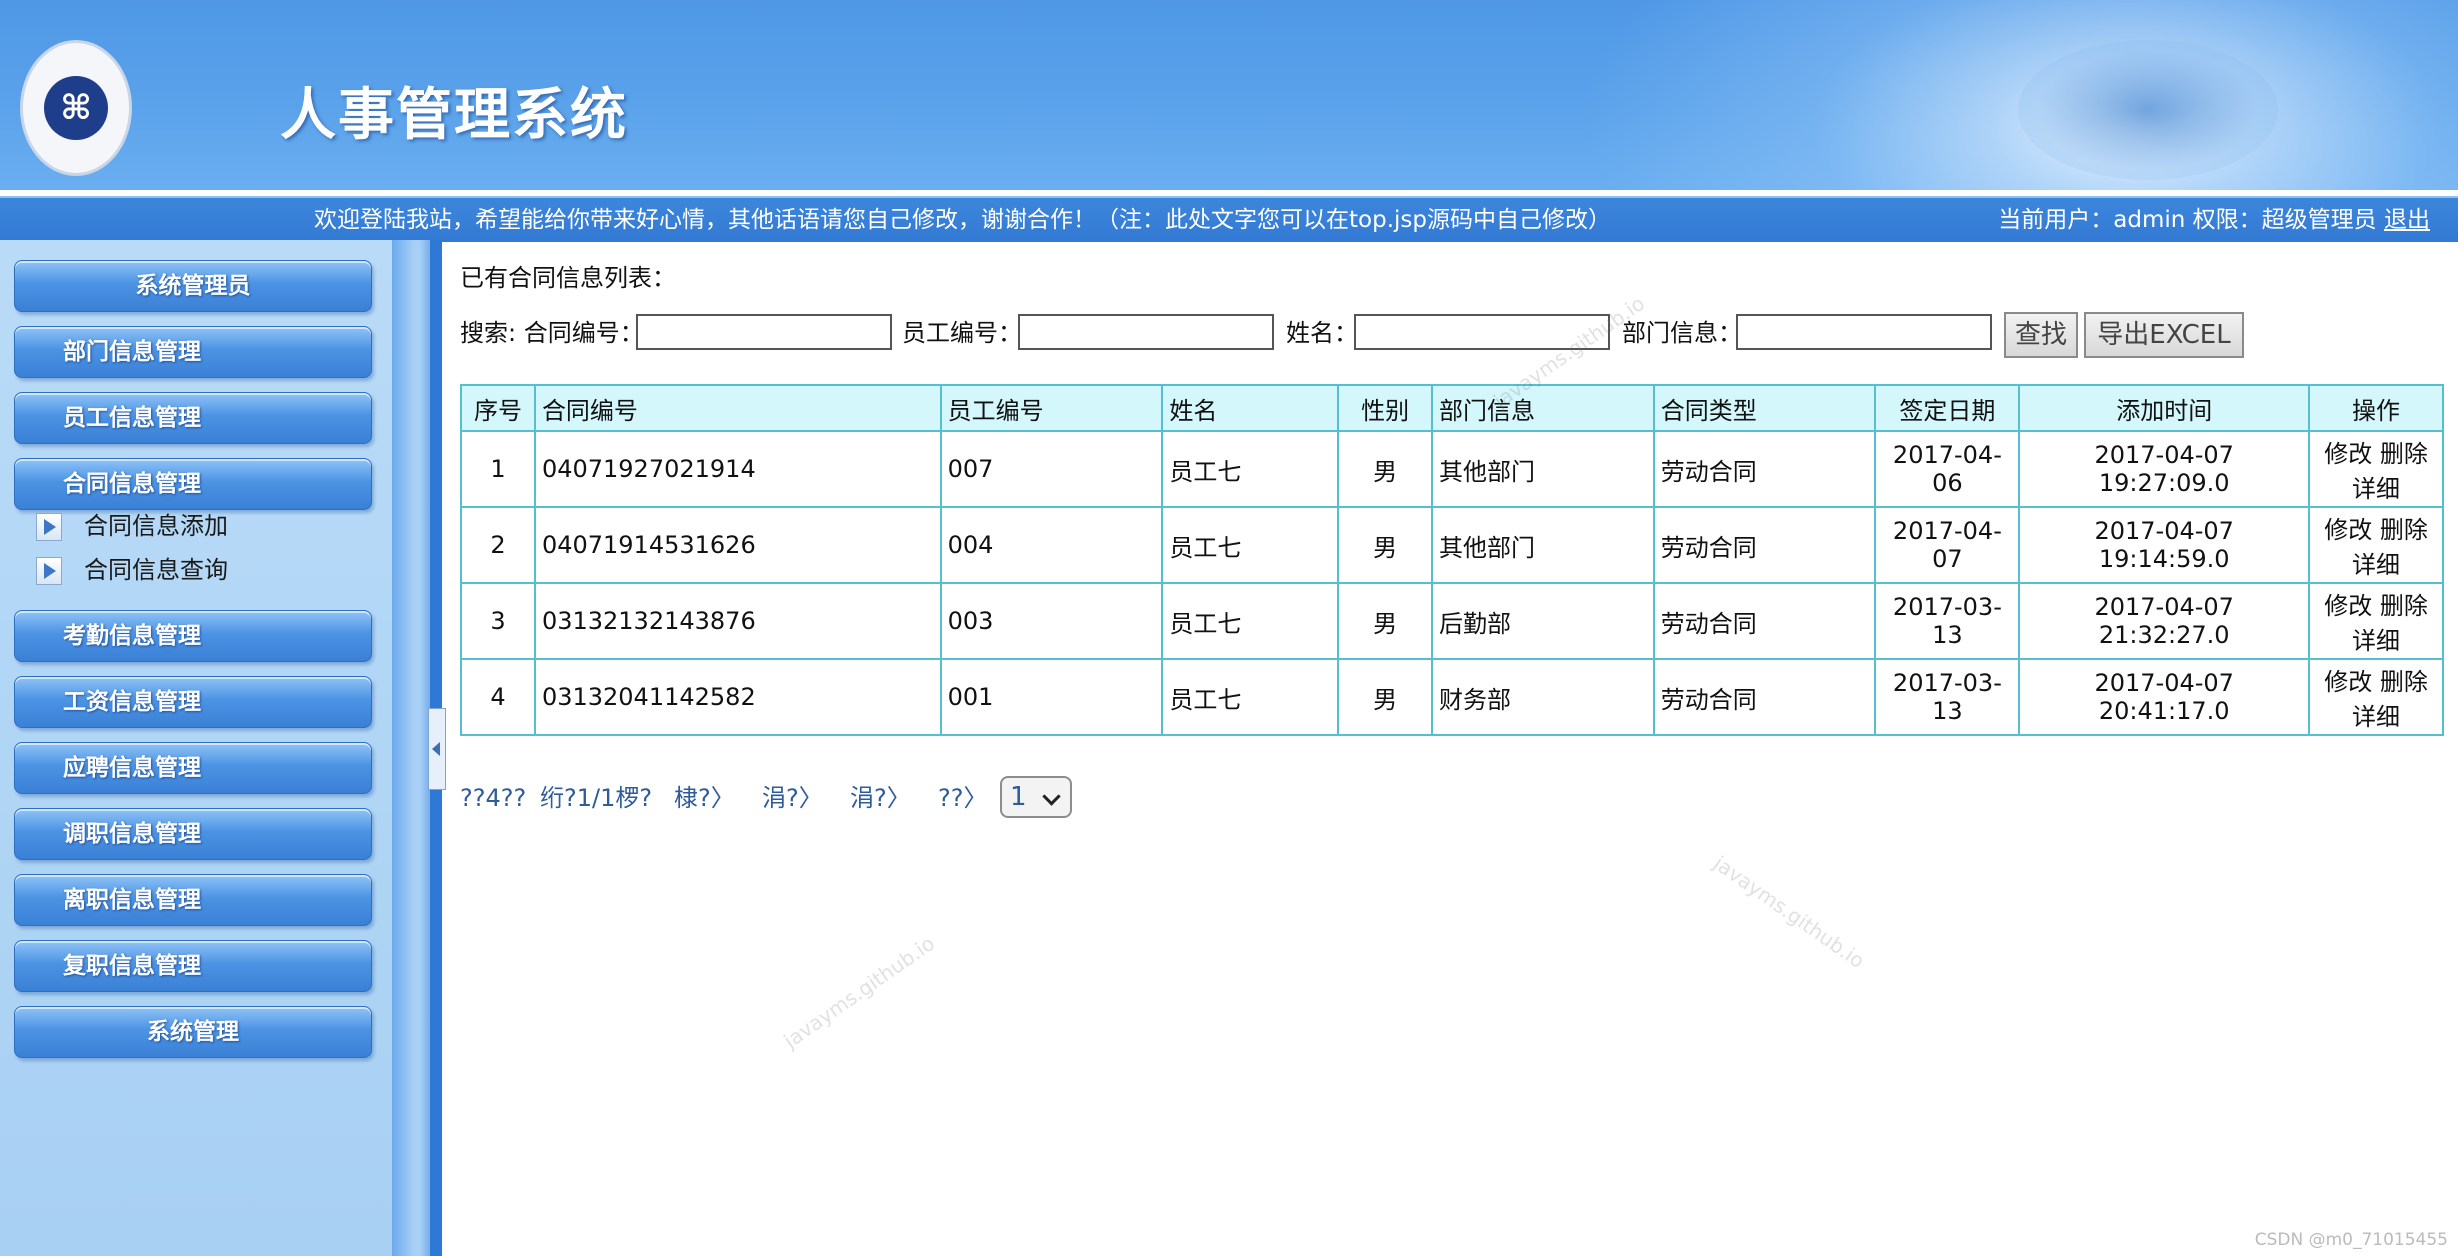 This screenshot has width=2458, height=1256. Describe the element at coordinates (2041, 335) in the screenshot. I see `search-button: 查找` at that location.